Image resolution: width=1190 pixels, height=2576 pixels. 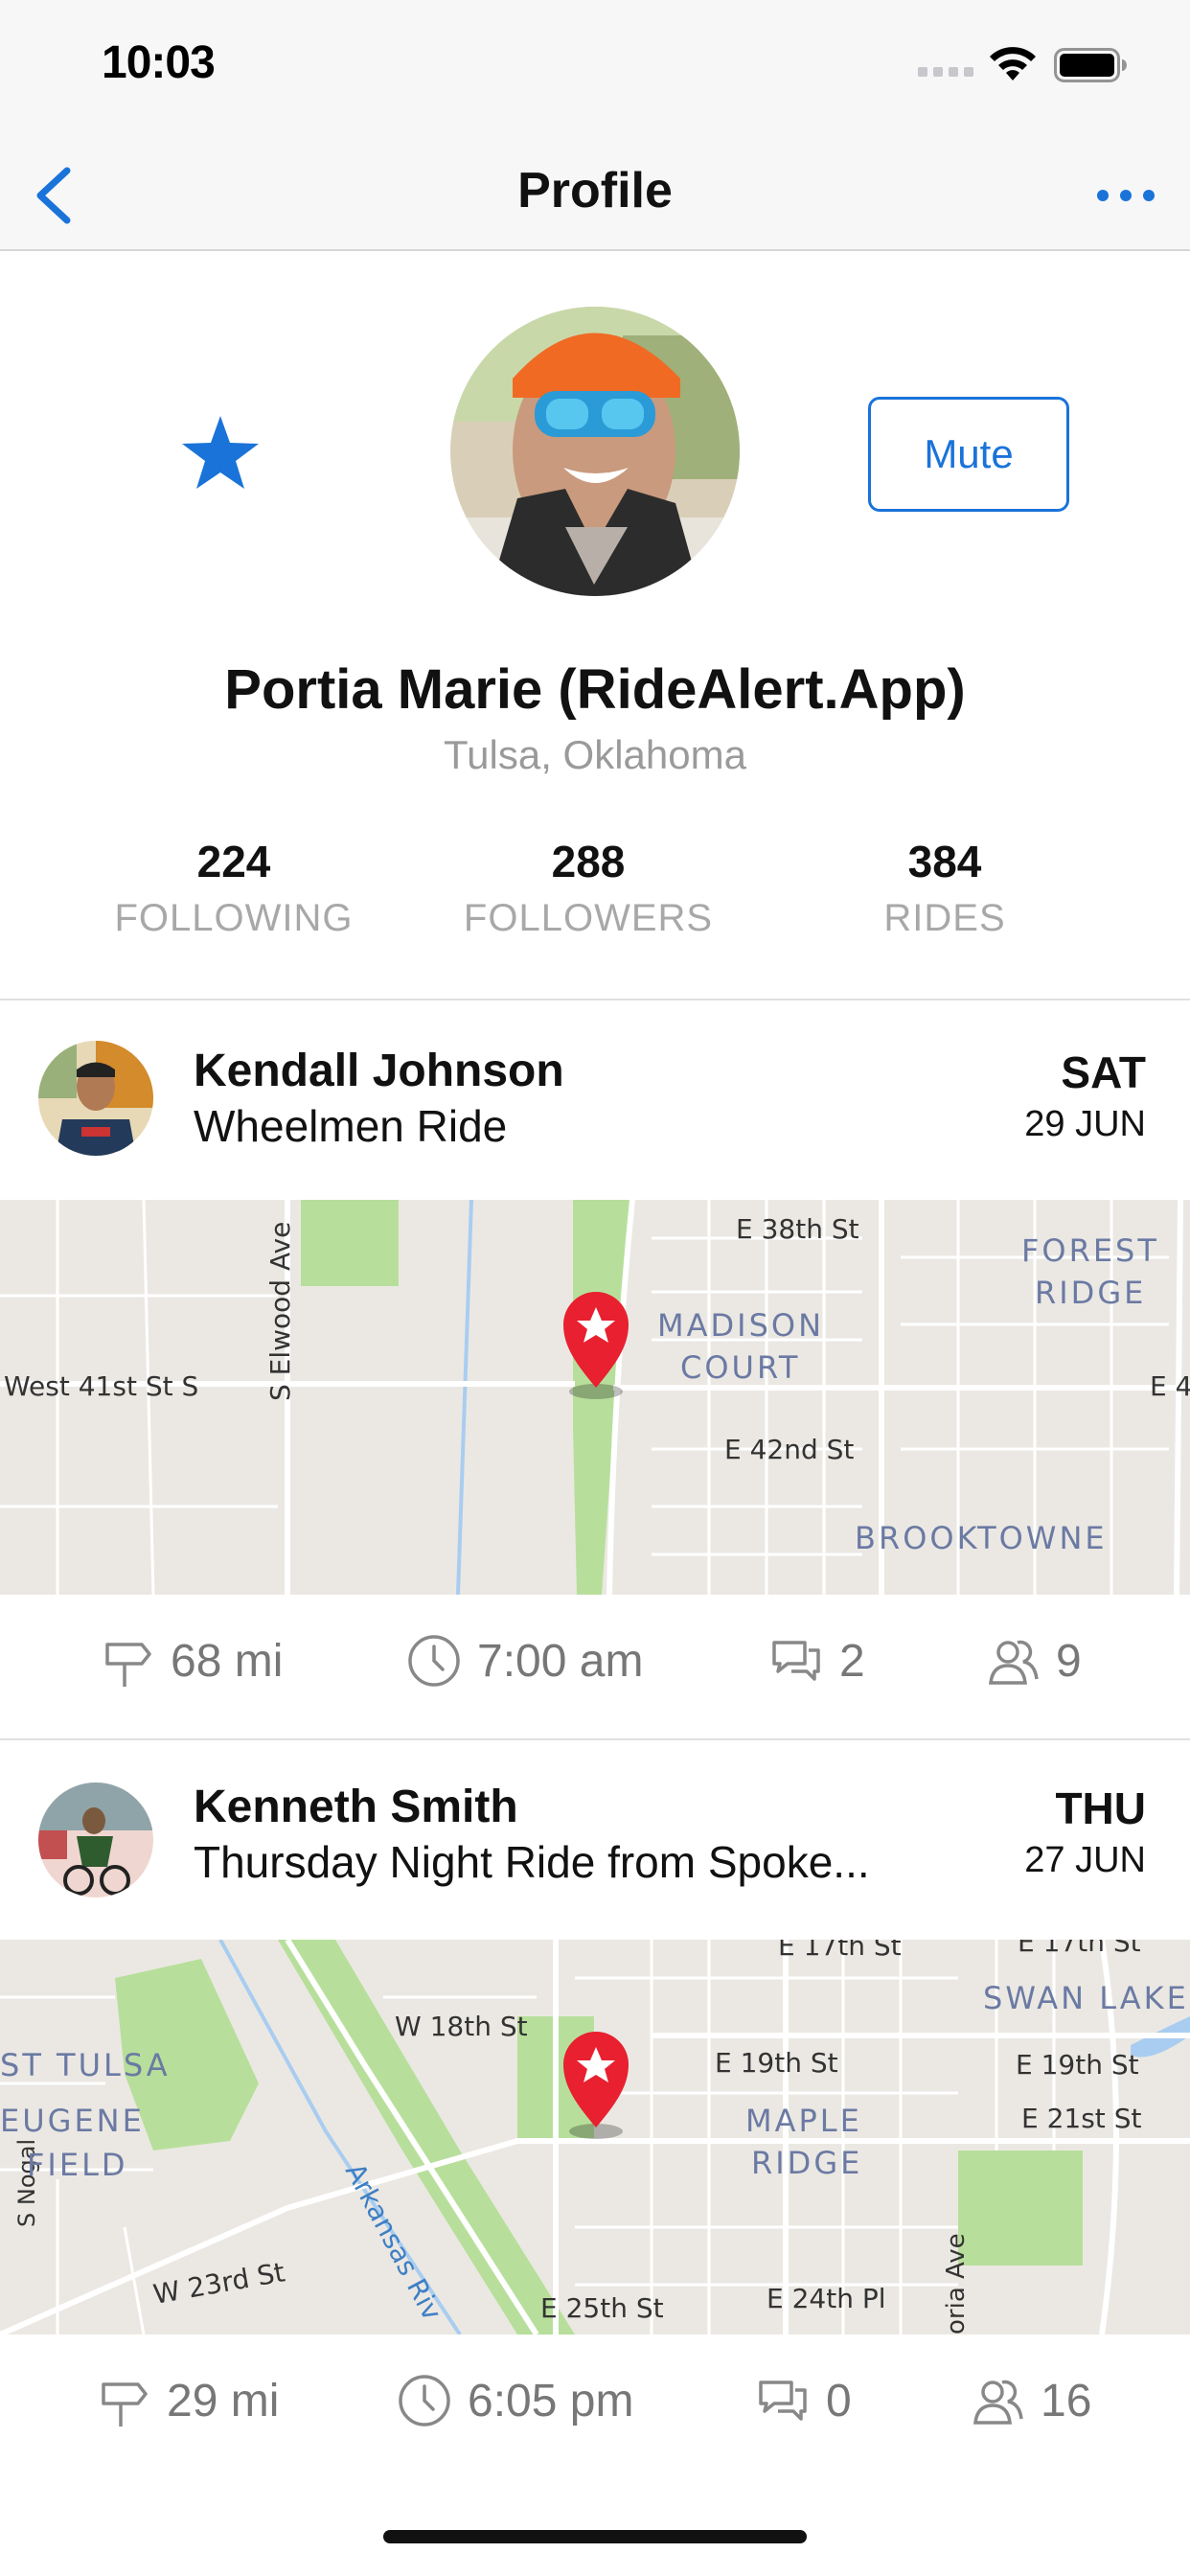 What do you see at coordinates (78, 2165) in the screenshot?
I see `map-label: FIELD` at bounding box center [78, 2165].